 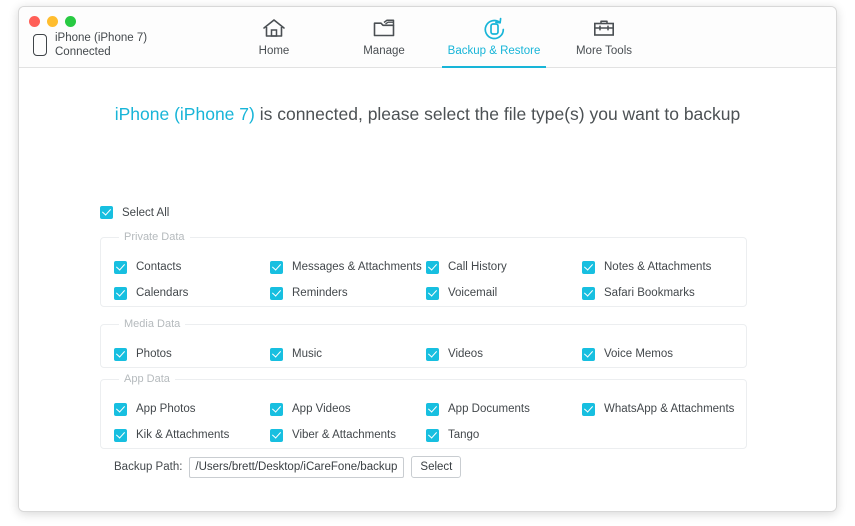 I want to click on checkbox-item-messages: Messages & Attachments, so click(x=339, y=267).